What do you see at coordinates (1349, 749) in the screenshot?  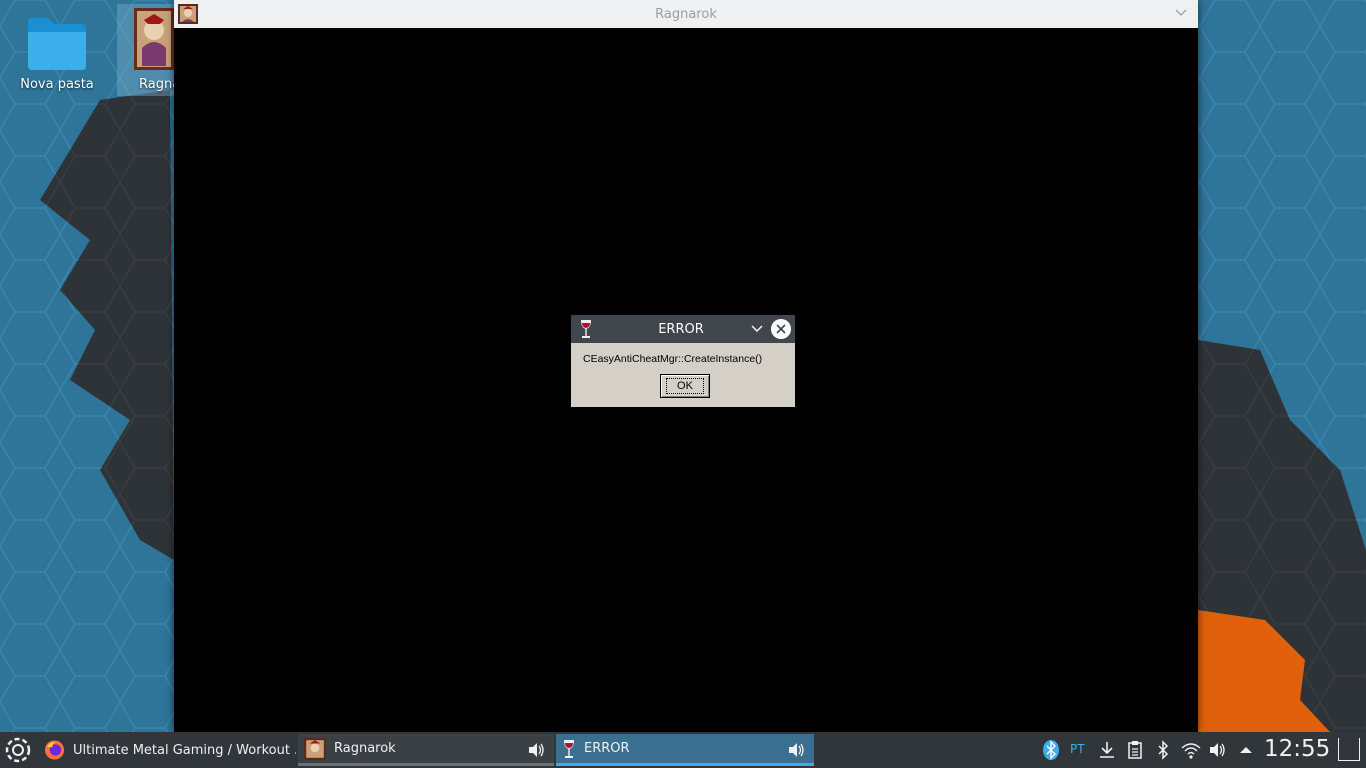 I see `show-desktop-button` at bounding box center [1349, 749].